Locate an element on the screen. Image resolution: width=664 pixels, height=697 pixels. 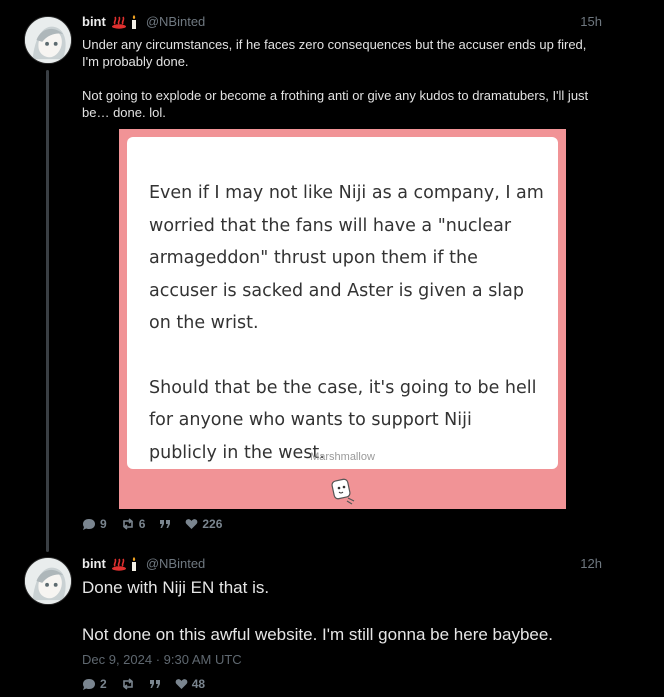
repost-button is located at coordinates (128, 684).